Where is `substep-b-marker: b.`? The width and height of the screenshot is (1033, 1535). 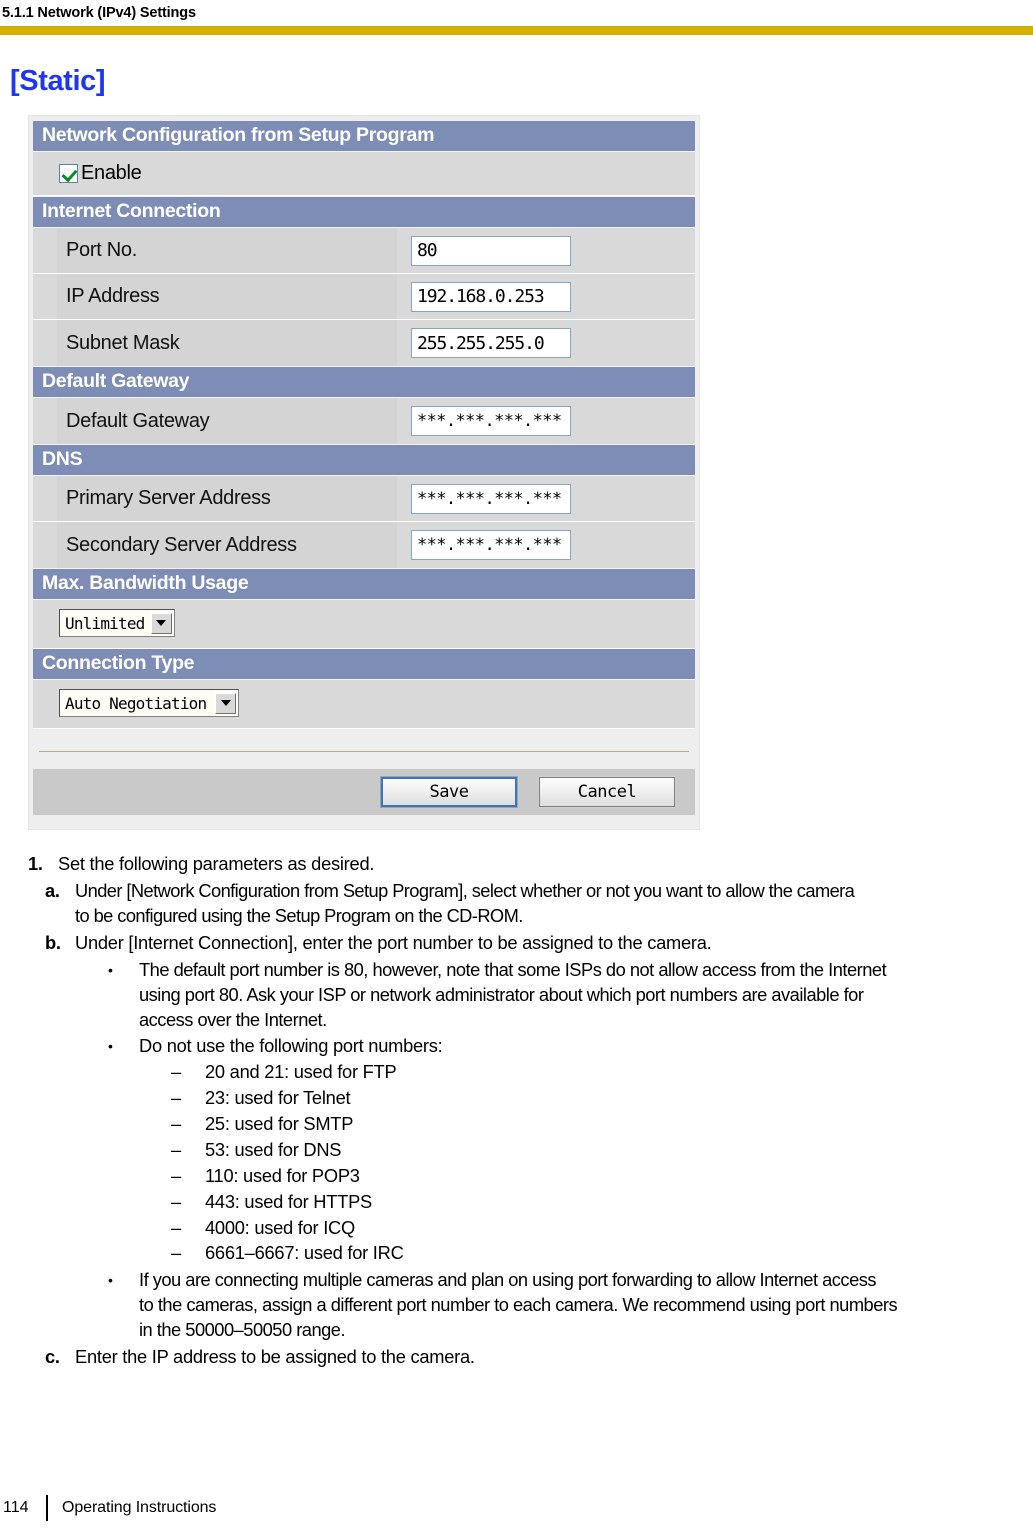 substep-b-marker: b. is located at coordinates (53, 942).